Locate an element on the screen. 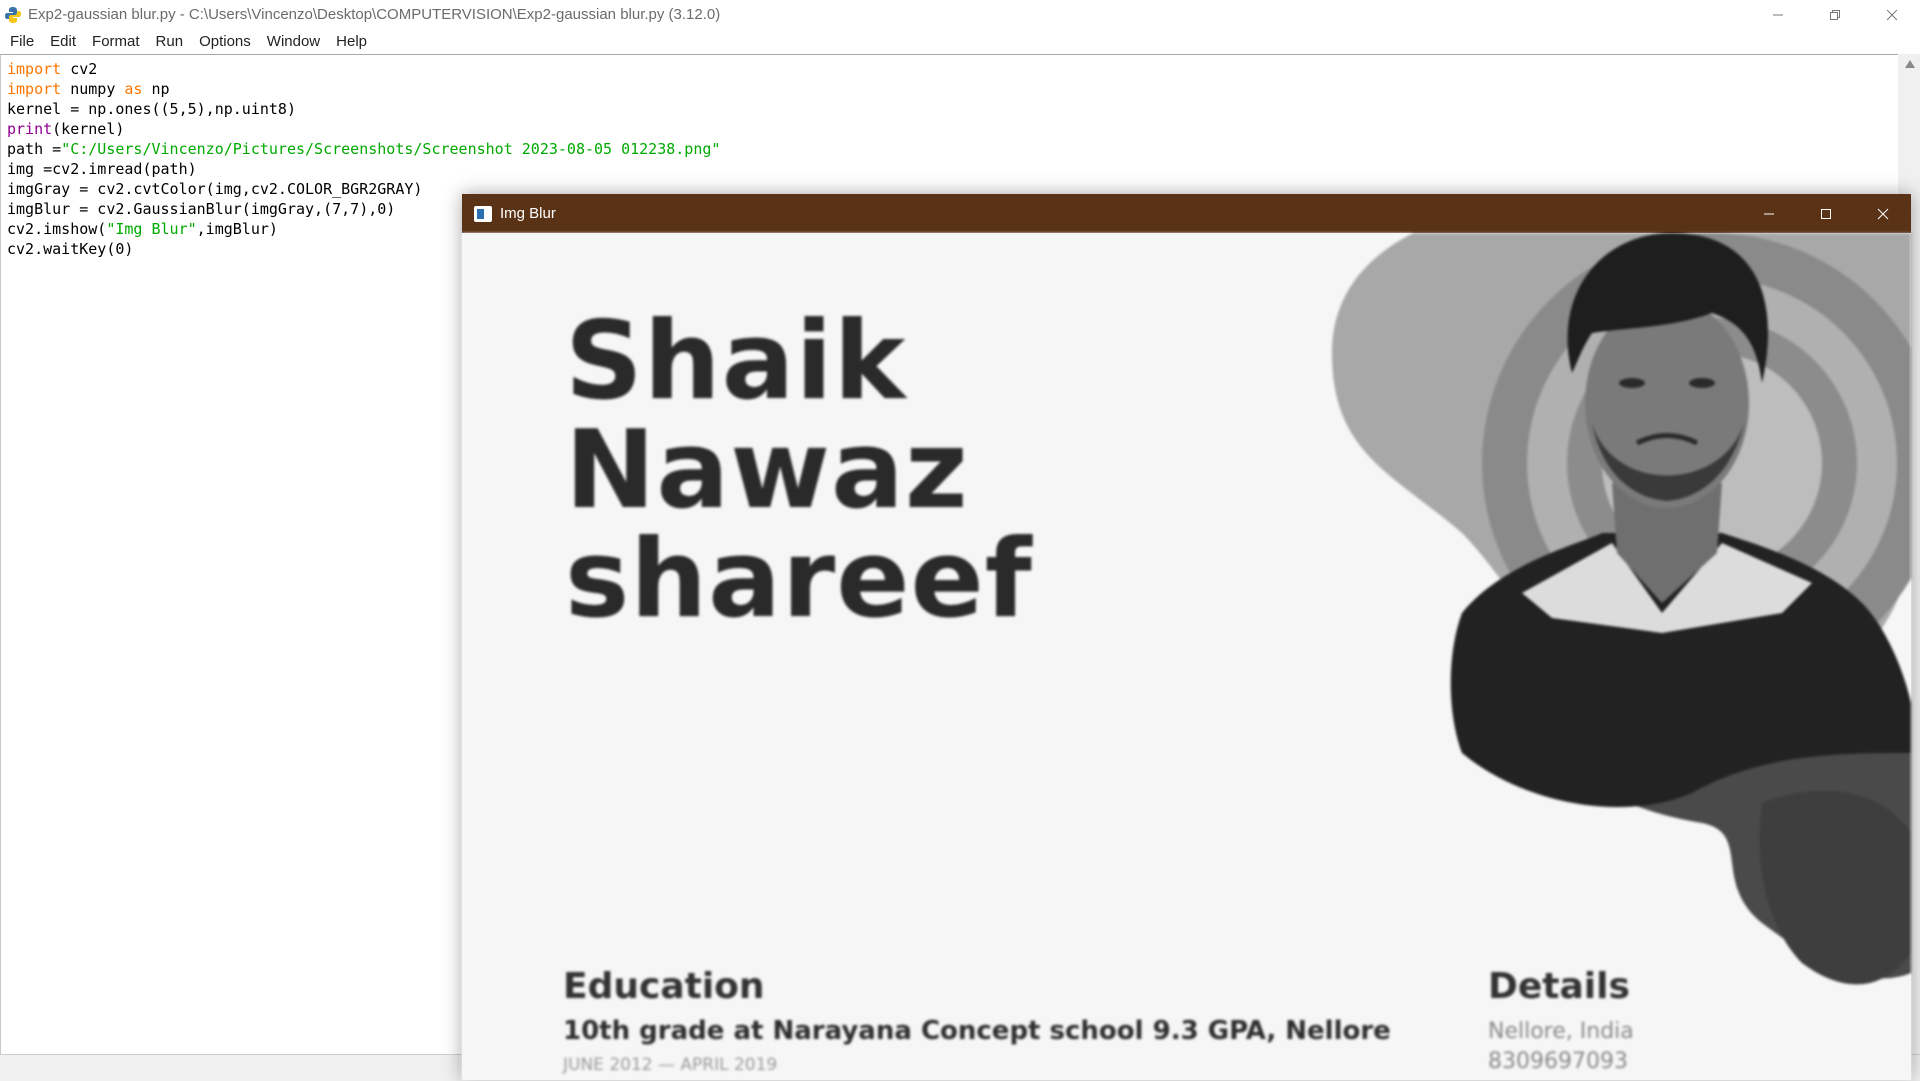 The height and width of the screenshot is (1081, 1920). opencv-minimize-button is located at coordinates (1768, 213).